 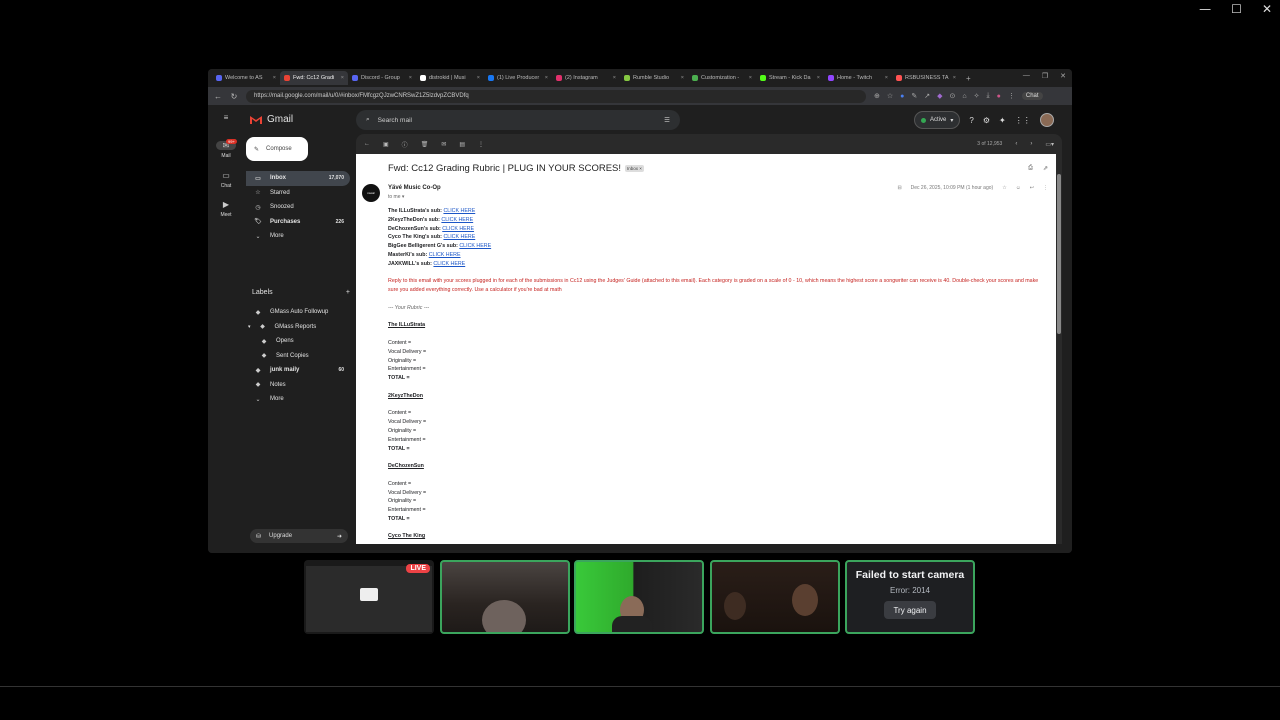 What do you see at coordinates (246, 78) in the screenshot?
I see `browser-tab: Welcome to AS ×` at bounding box center [246, 78].